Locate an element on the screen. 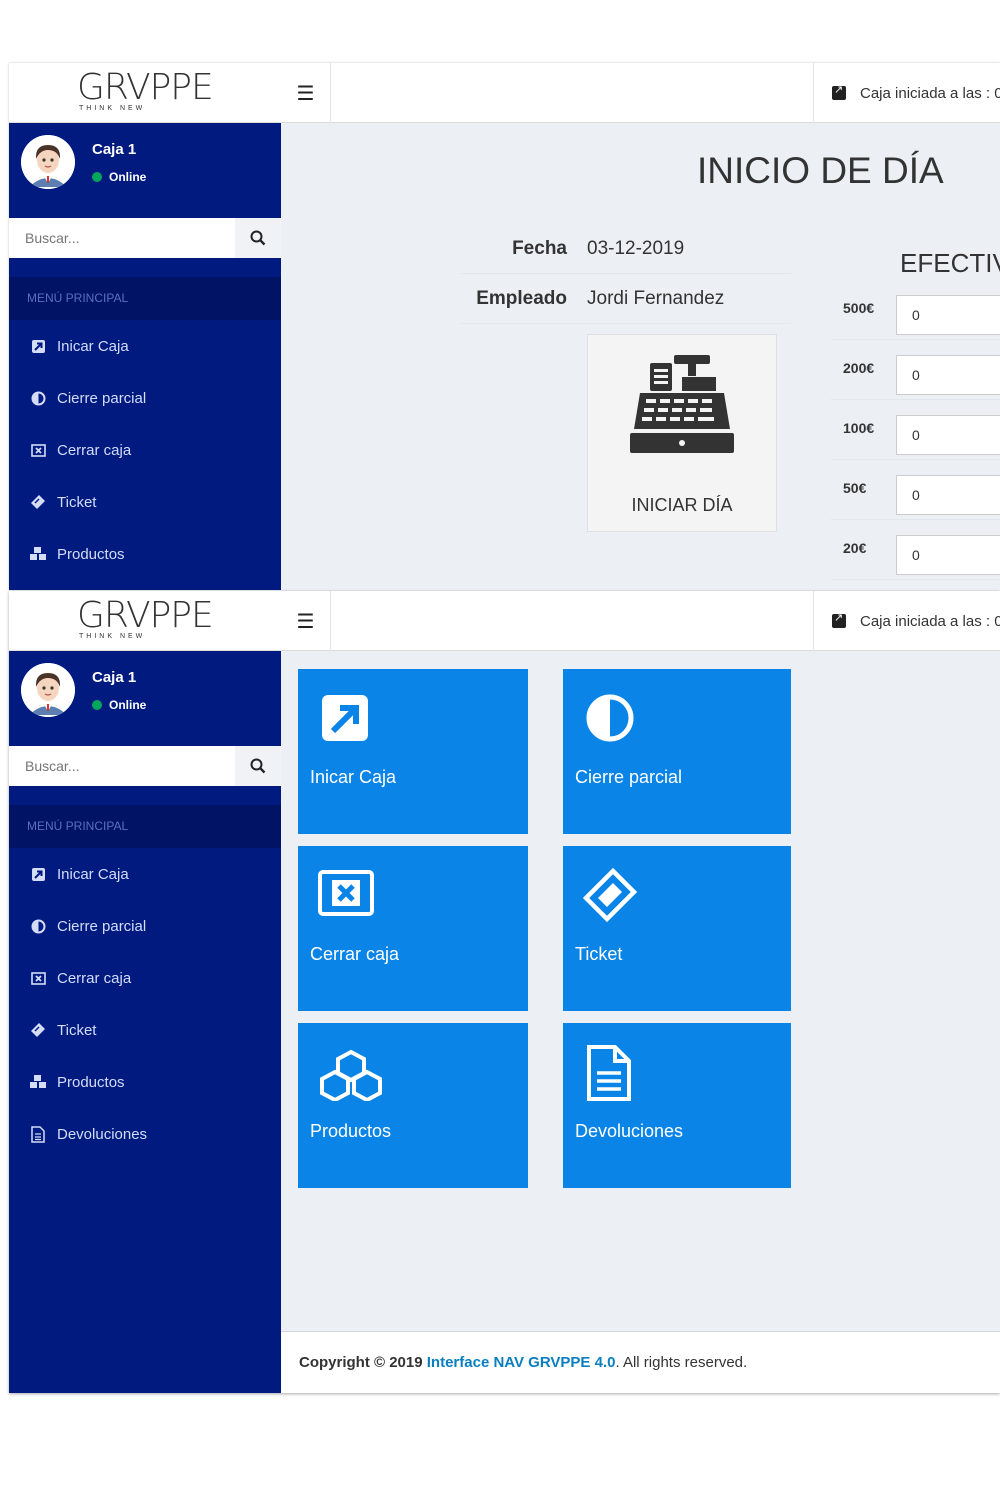 This screenshot has width=1000, height=1500. cash-row: 20€ is located at coordinates (915, 550).